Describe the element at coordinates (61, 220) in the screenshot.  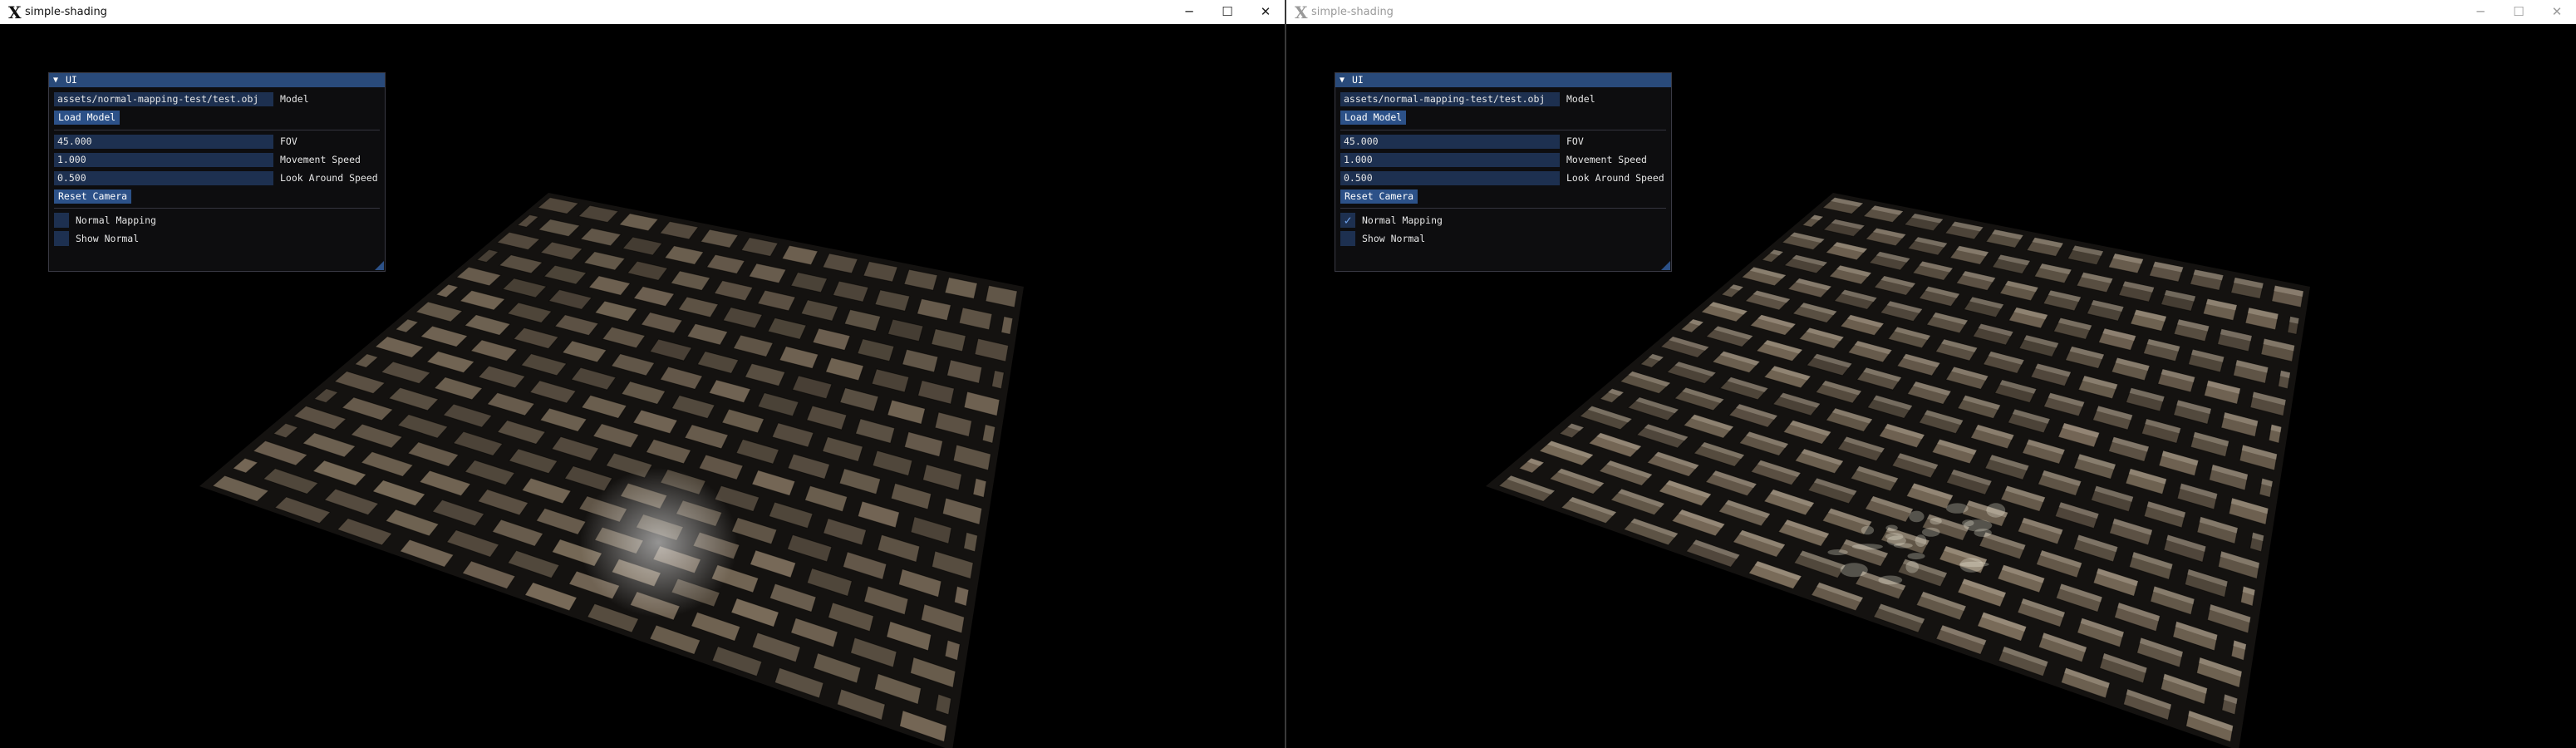
I see `normal-mapping-checkbox` at that location.